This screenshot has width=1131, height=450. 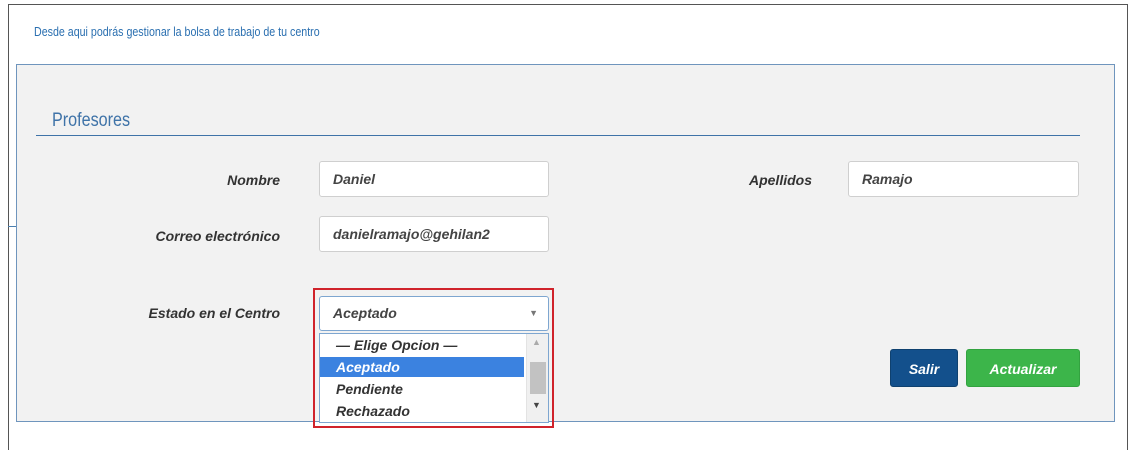 What do you see at coordinates (536, 342) in the screenshot?
I see `scroll-up-icon: ▲` at bounding box center [536, 342].